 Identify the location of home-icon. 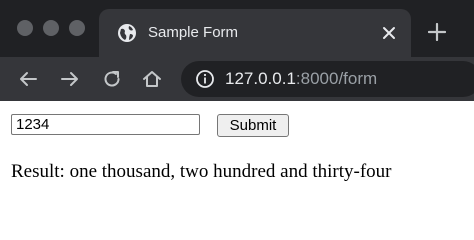
(152, 79).